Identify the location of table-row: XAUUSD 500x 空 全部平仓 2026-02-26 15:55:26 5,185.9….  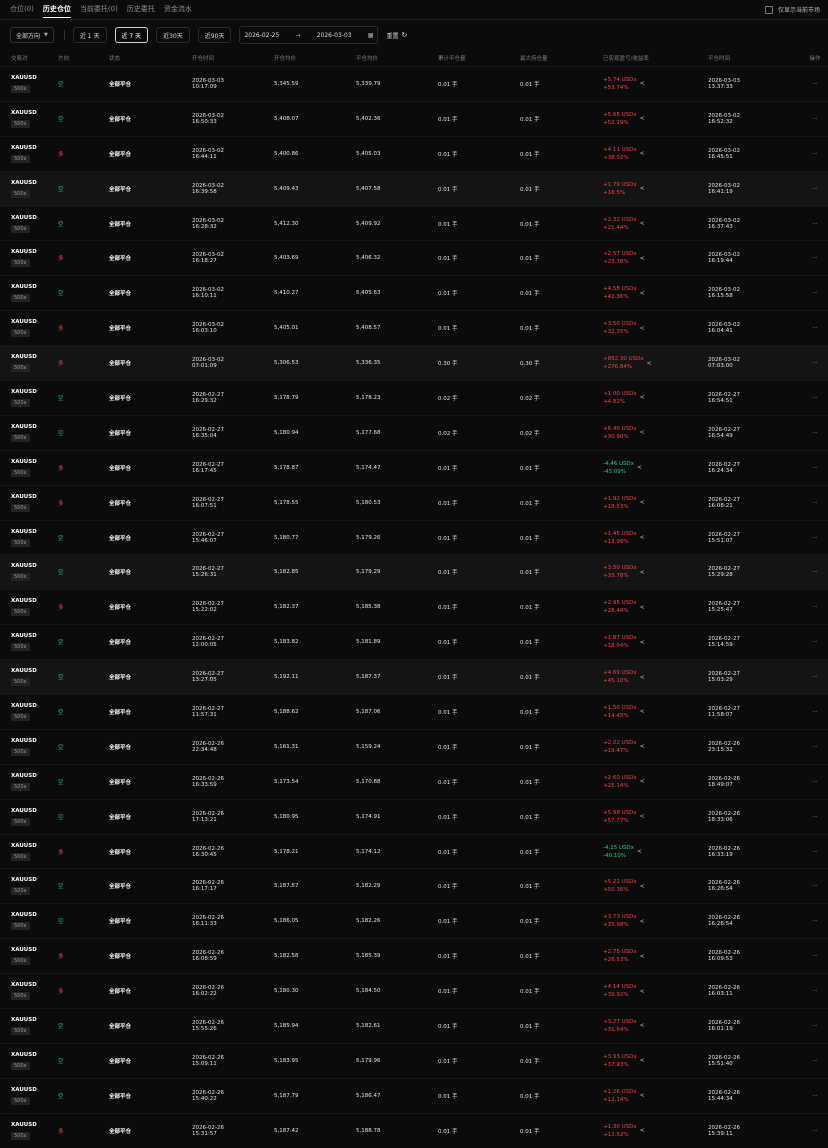
(414, 1026).